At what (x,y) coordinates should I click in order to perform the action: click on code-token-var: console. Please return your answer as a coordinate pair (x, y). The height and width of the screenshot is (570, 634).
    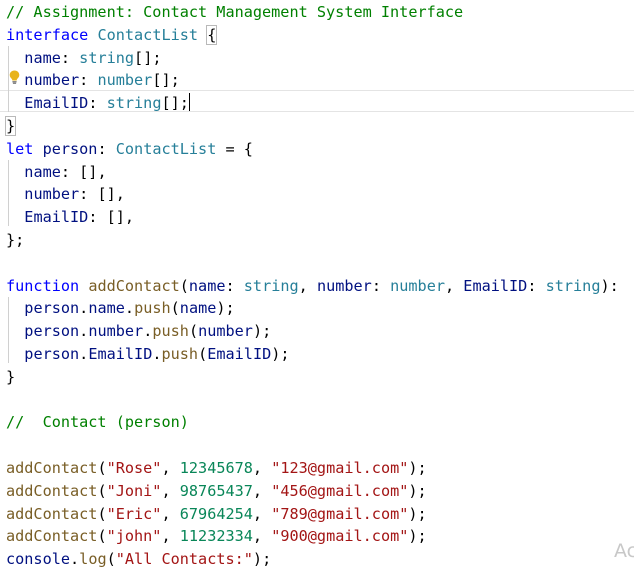
    Looking at the image, I should click on (38, 559).